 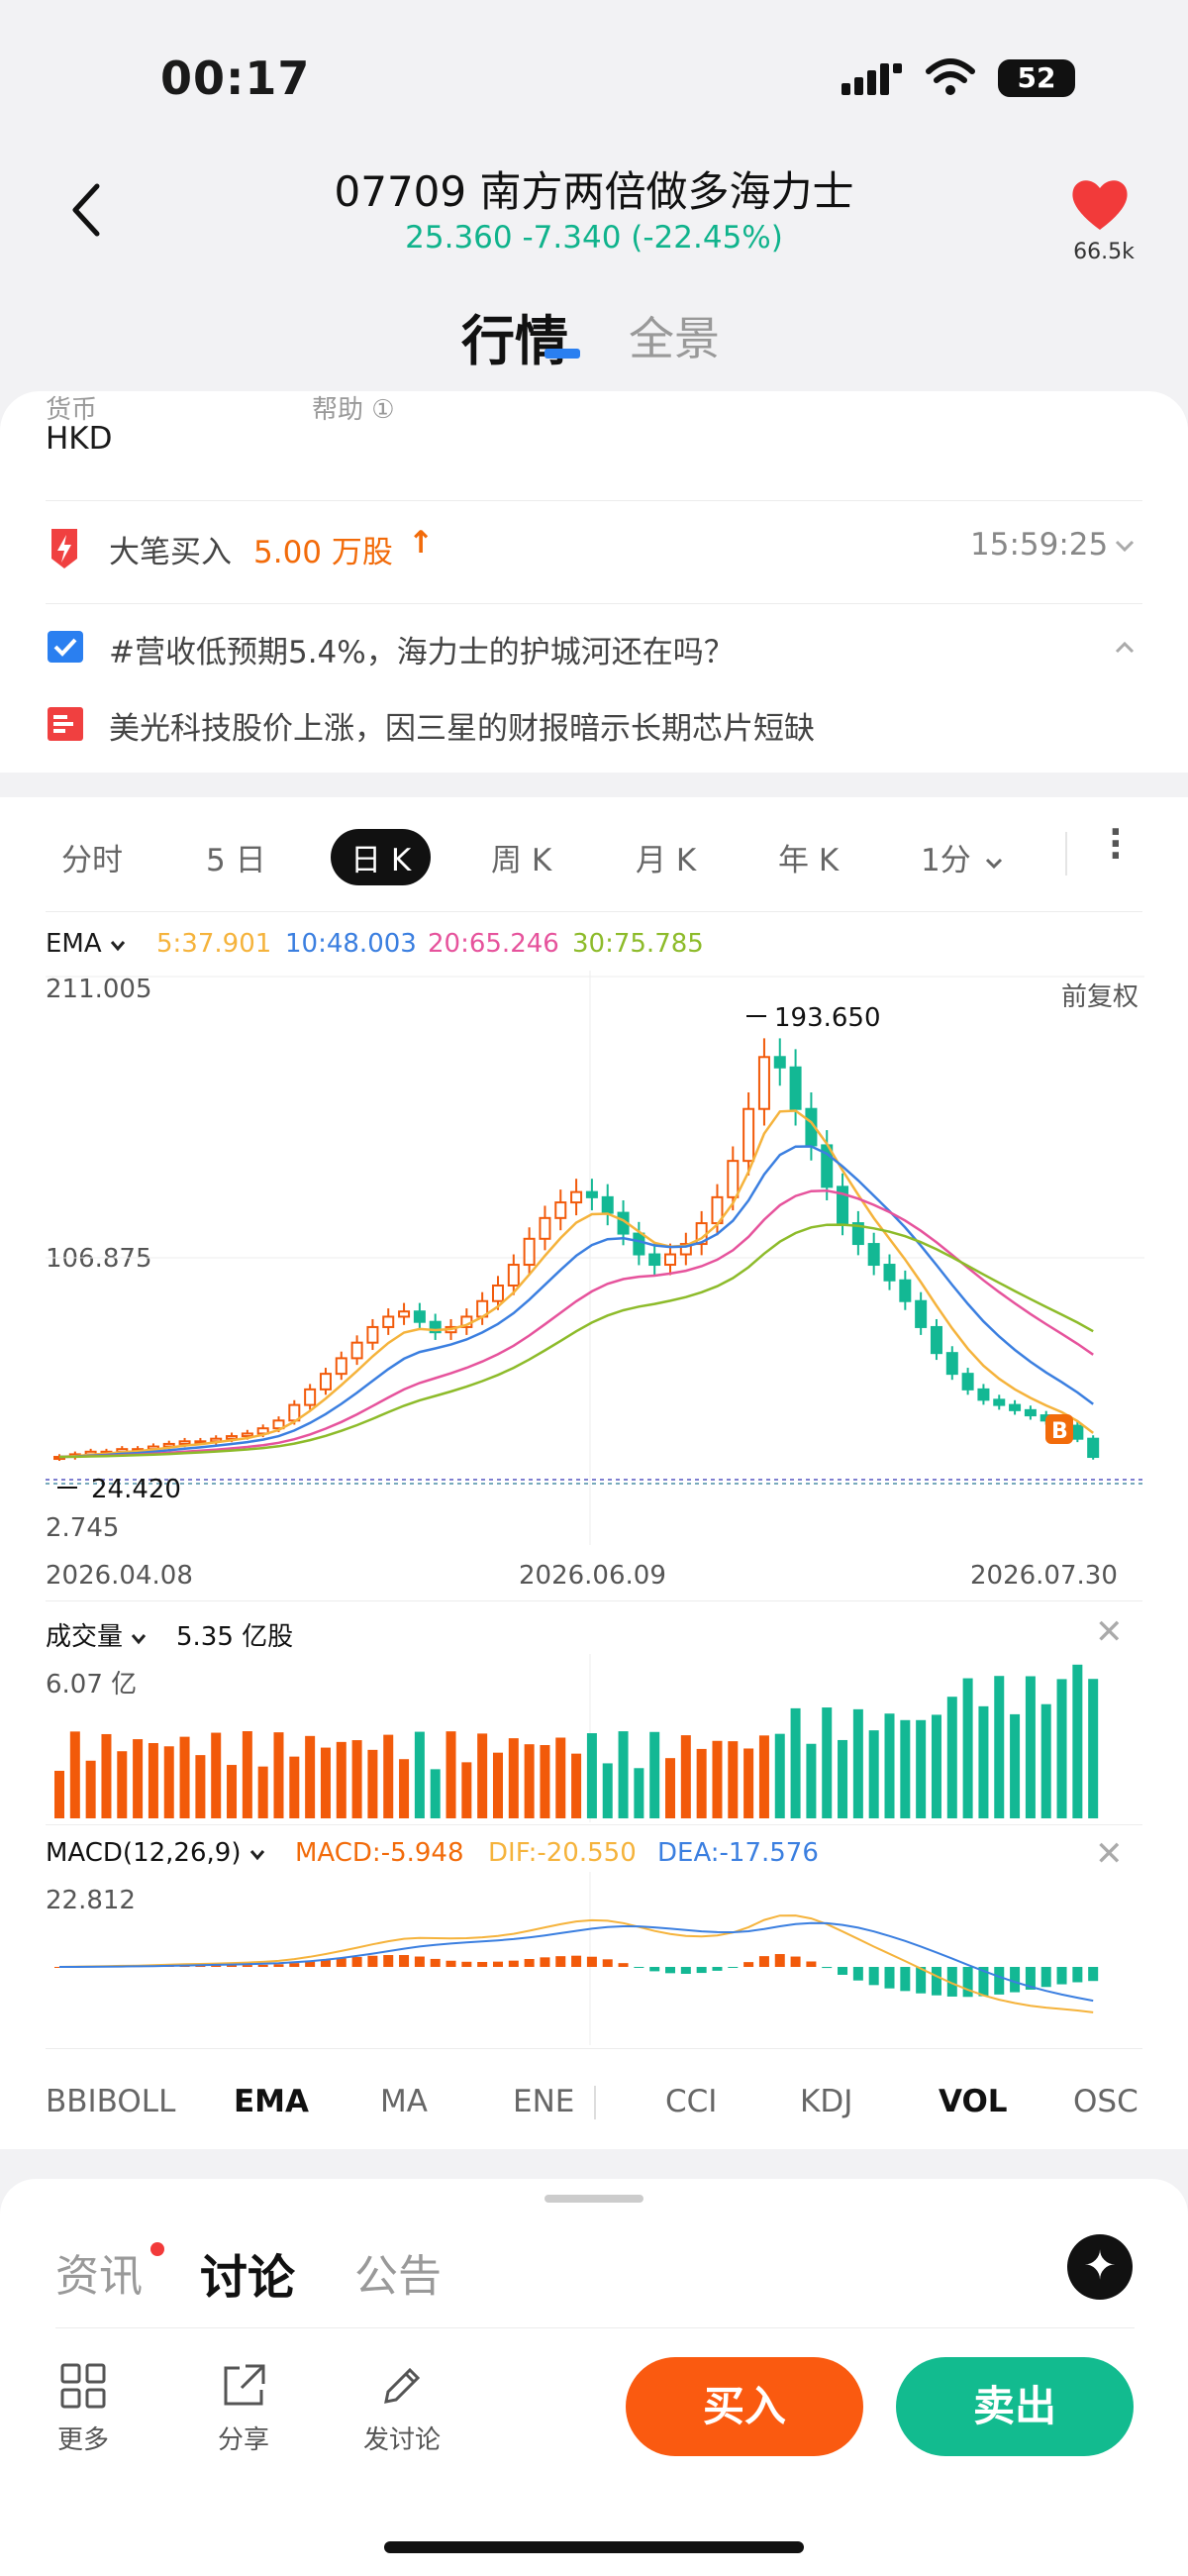 I want to click on indicator-tab-cci: CCI, so click(x=691, y=2101).